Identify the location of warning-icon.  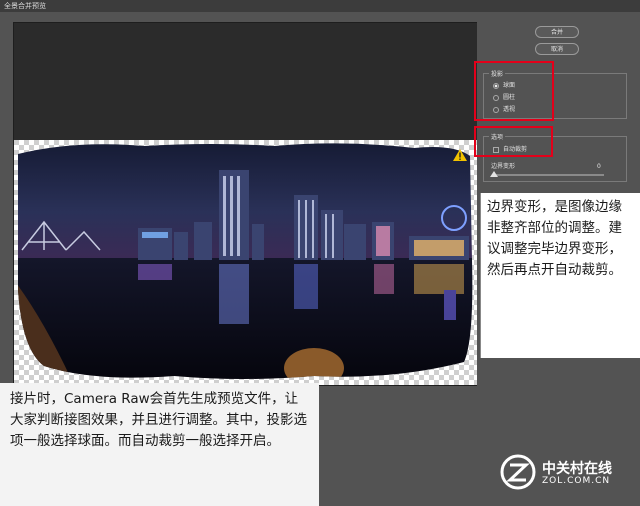
(460, 155).